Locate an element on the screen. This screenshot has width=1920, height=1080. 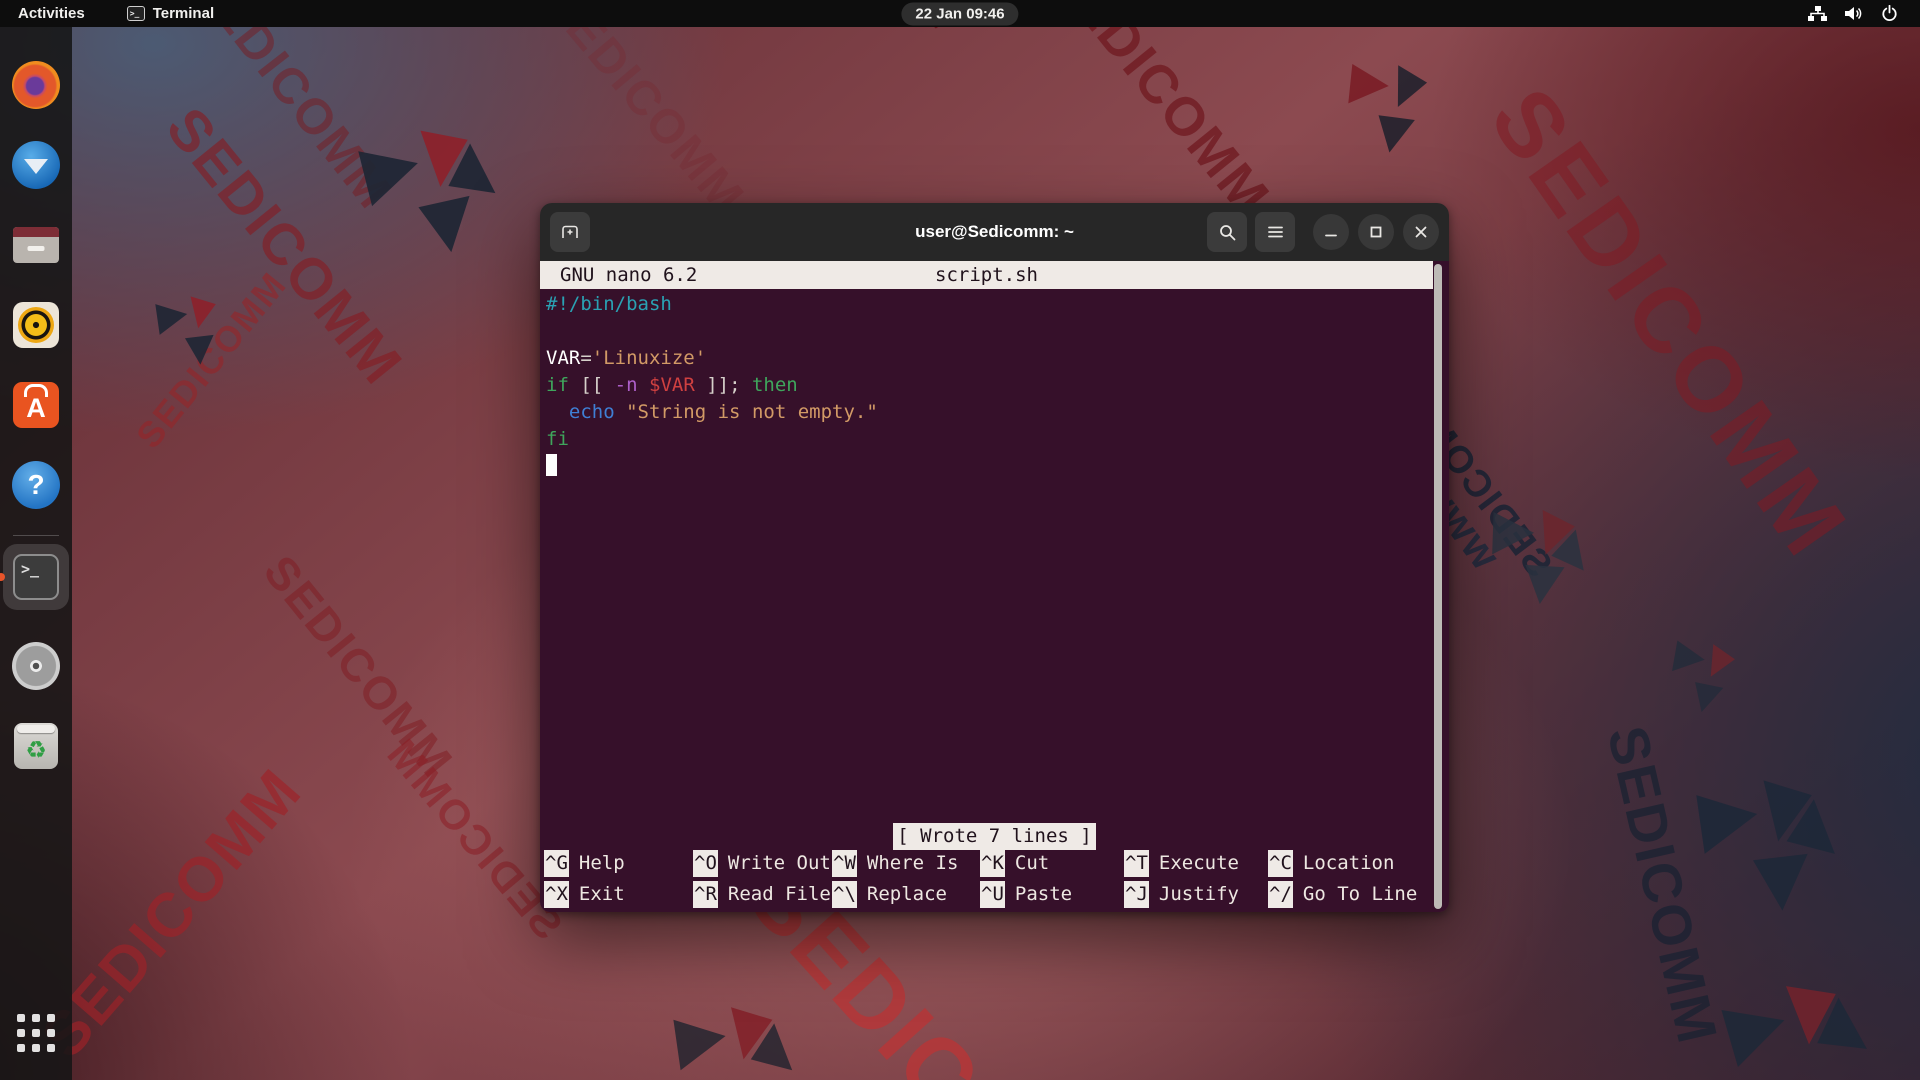
help-icon: ? is located at coordinates (36, 485).